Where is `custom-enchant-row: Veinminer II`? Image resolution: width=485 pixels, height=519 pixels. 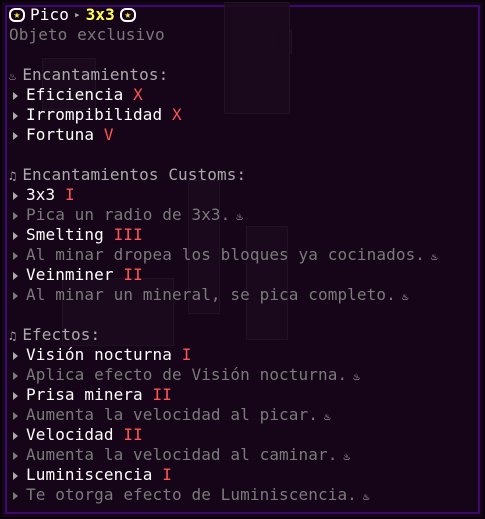 custom-enchant-row: Veinminer II is located at coordinates (243, 275).